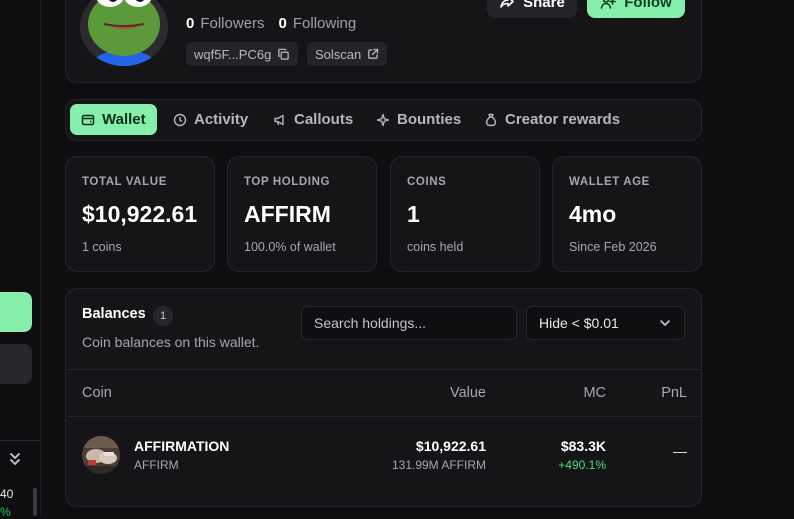 This screenshot has width=794, height=519. I want to click on tab-activity: Activity, so click(210, 119).